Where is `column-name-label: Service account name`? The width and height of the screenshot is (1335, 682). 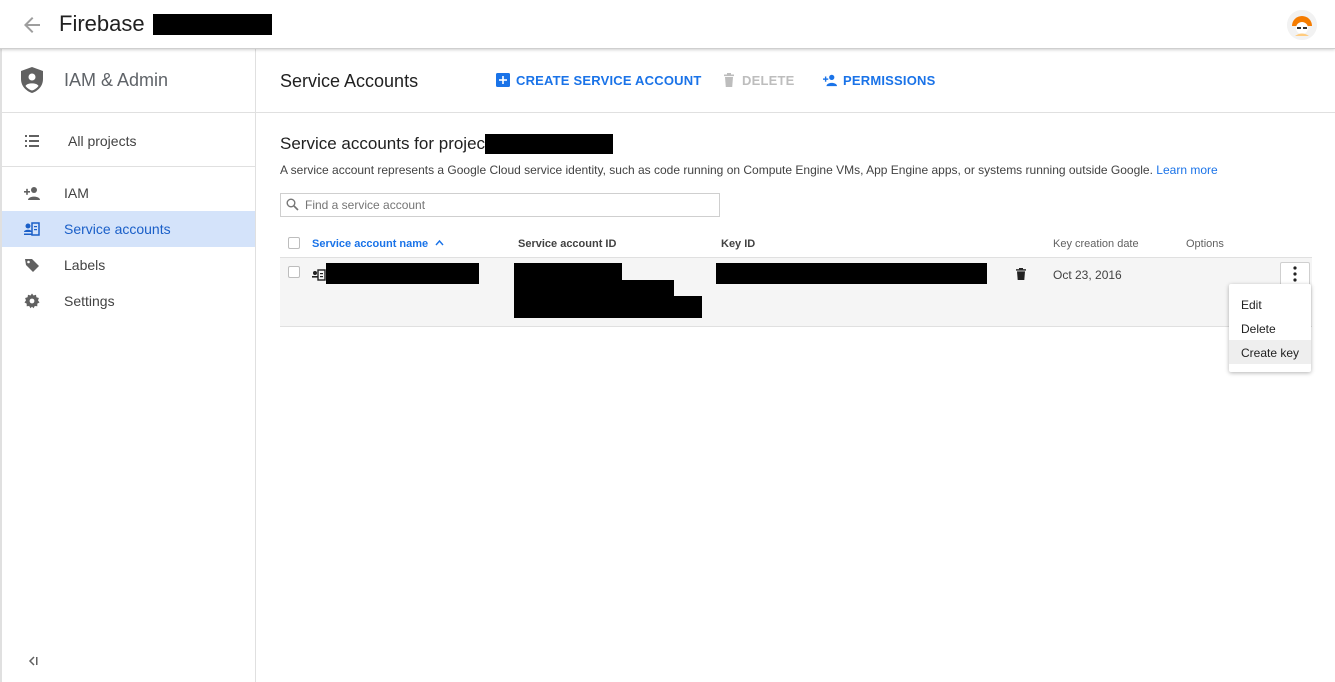
column-name-label: Service account name is located at coordinates (370, 244).